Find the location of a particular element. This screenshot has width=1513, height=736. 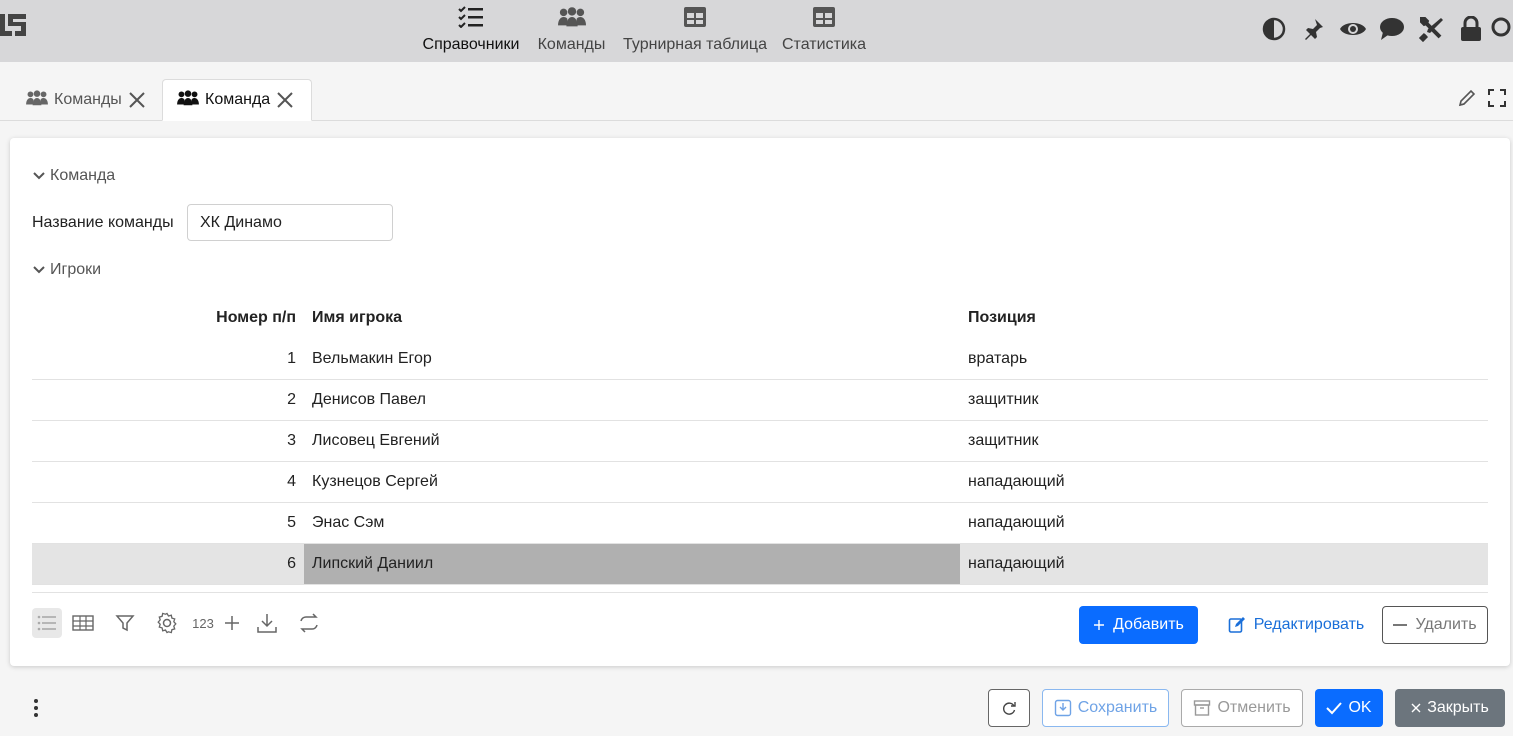

nav-directories: Справочники is located at coordinates (471, 31).